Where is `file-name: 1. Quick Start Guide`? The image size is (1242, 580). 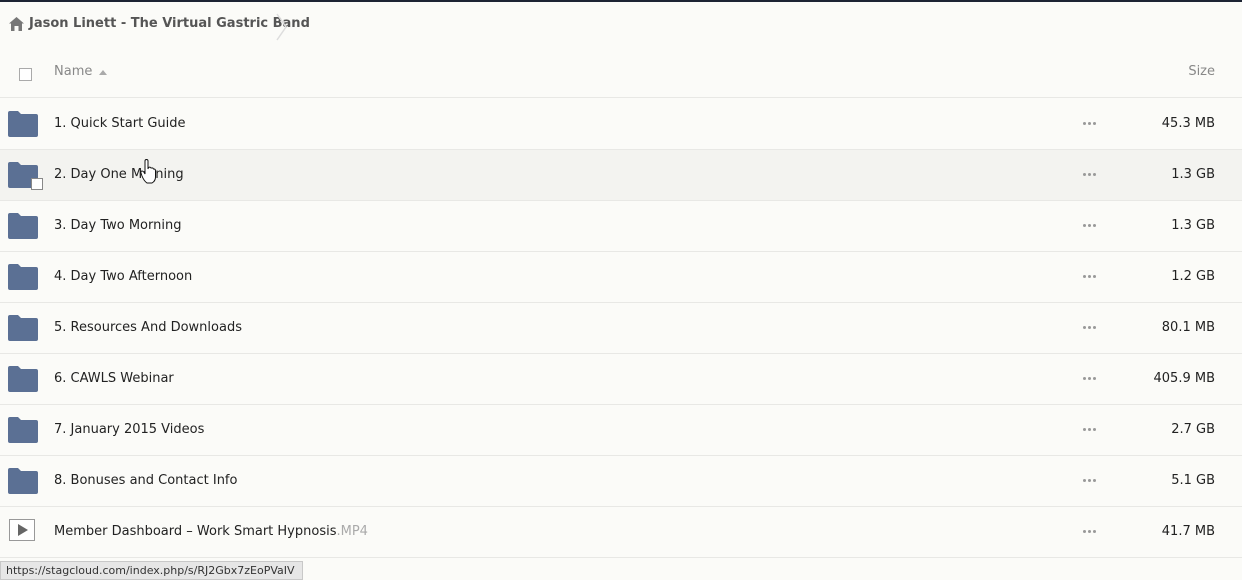
file-name: 1. Quick Start Guide is located at coordinates (120, 123).